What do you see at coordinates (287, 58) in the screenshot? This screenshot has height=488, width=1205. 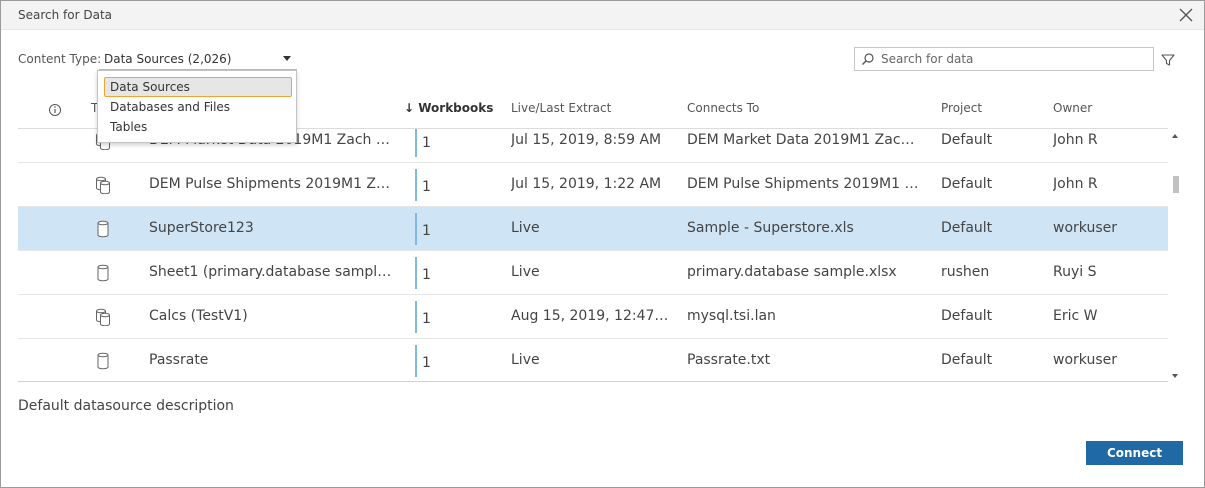 I see `chevron-down-icon` at bounding box center [287, 58].